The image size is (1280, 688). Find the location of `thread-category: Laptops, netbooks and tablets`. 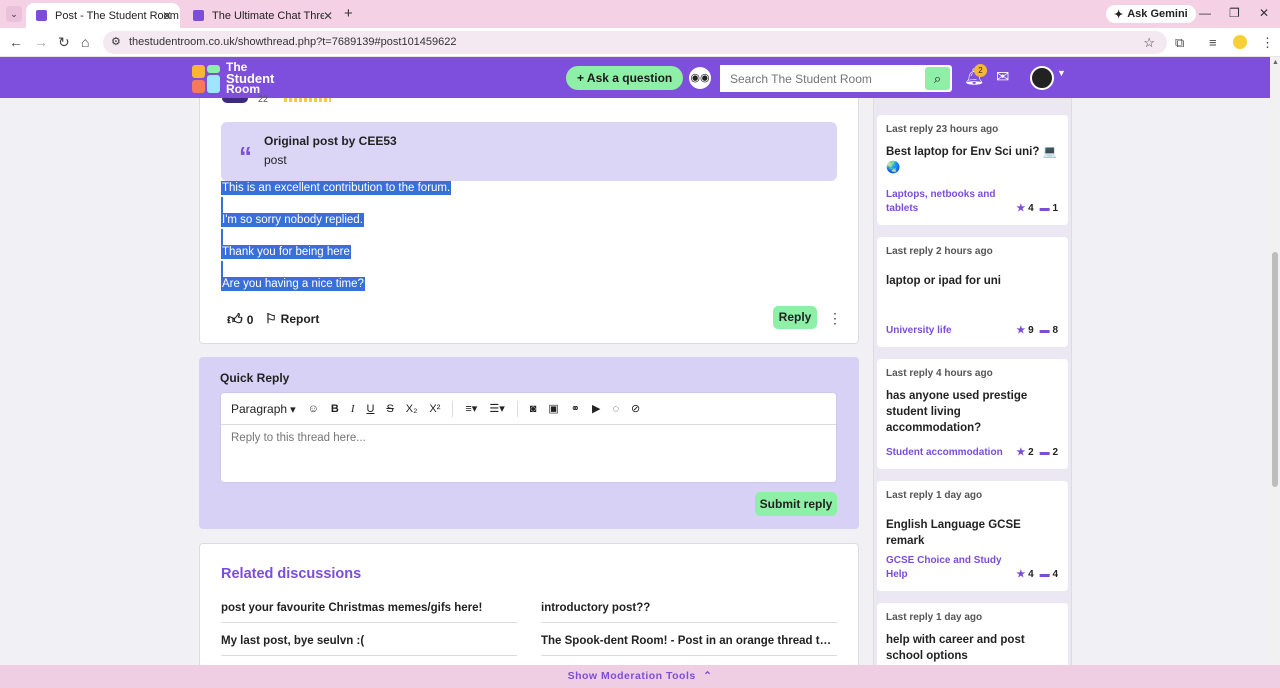

thread-category: Laptops, netbooks and tablets is located at coordinates (945, 202).